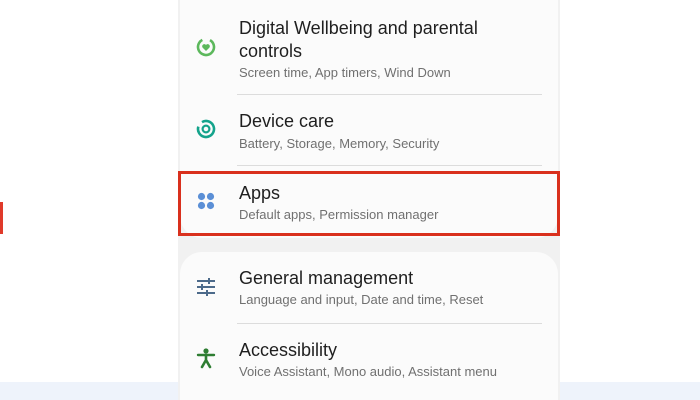 The image size is (700, 400). What do you see at coordinates (287, 121) in the screenshot?
I see `settings-item-title: Device care` at bounding box center [287, 121].